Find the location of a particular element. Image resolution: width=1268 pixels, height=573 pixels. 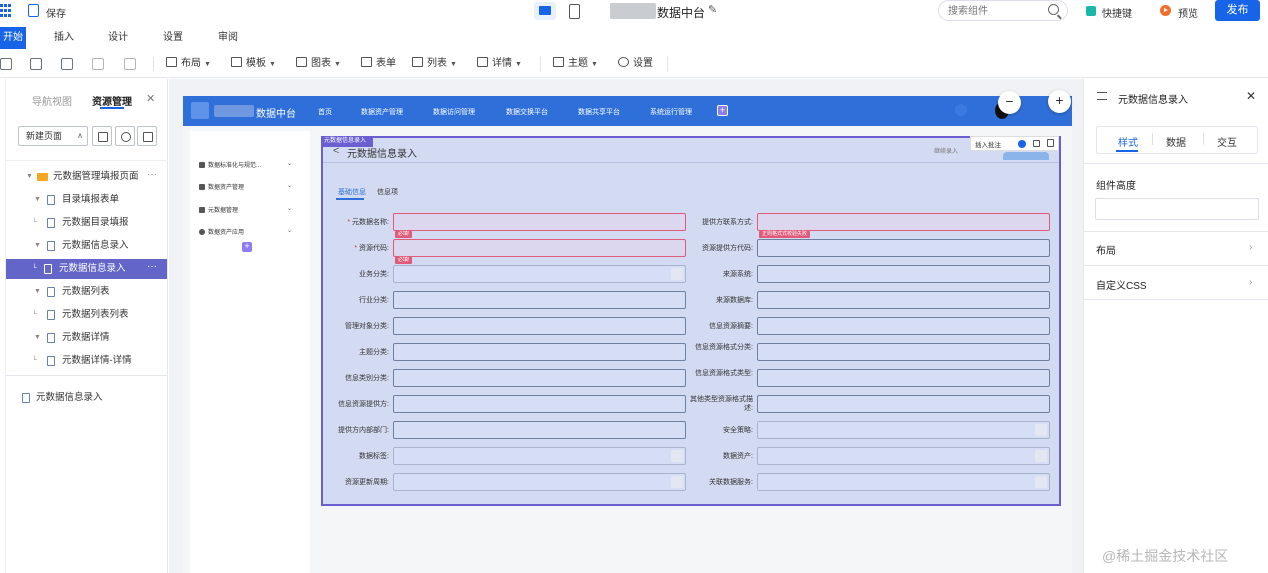

preview-button: 预览 is located at coordinates (1188, 12).